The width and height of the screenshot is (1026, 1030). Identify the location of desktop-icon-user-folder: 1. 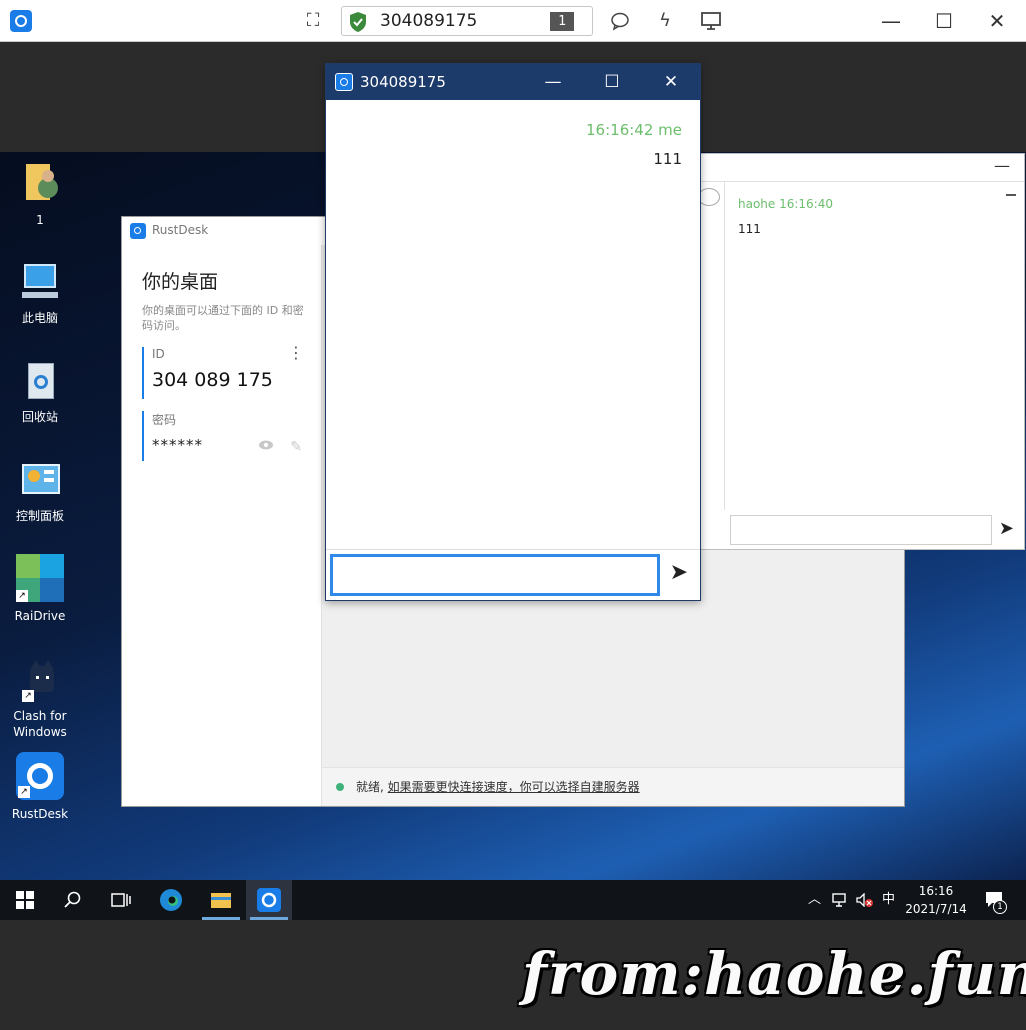
(40, 195).